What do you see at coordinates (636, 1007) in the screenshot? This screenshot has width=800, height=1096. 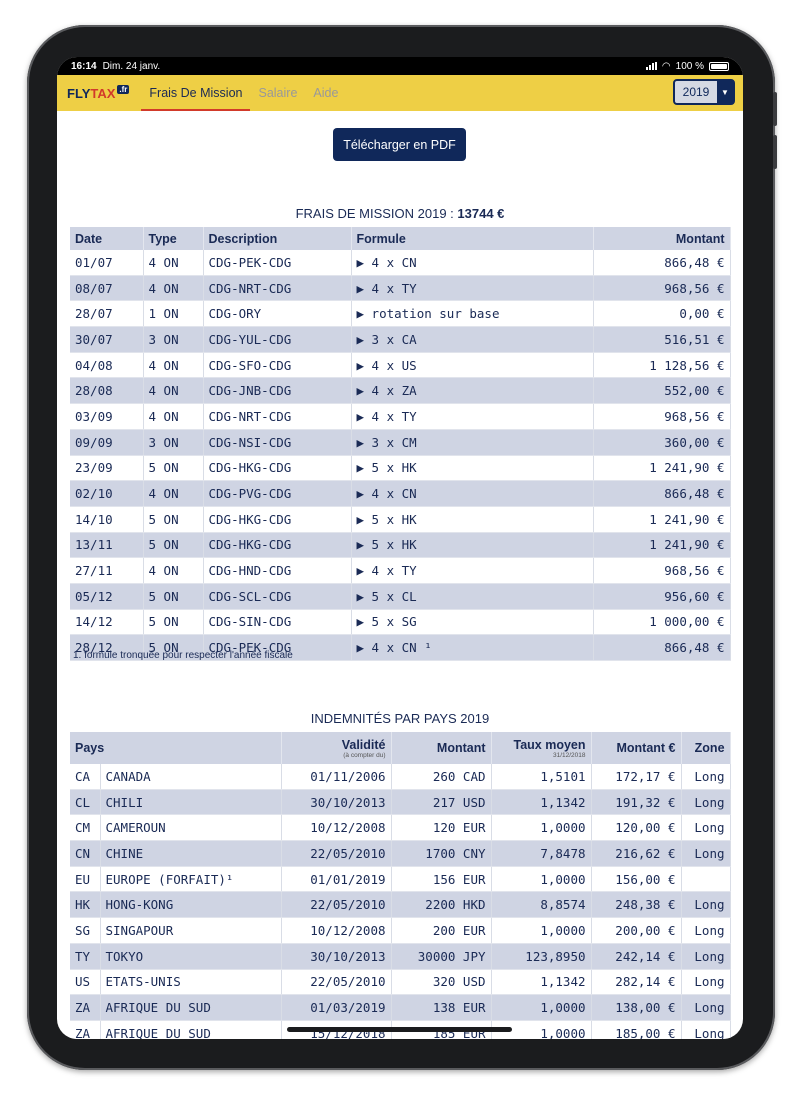 I see `cell-montant_eur: 138,00 €` at bounding box center [636, 1007].